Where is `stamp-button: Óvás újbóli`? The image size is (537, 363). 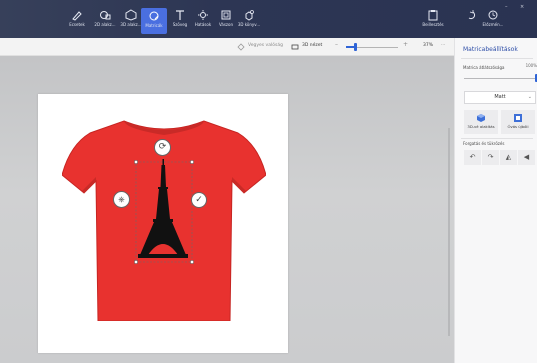
stamp-button: Óvás újbóli is located at coordinates (518, 122).